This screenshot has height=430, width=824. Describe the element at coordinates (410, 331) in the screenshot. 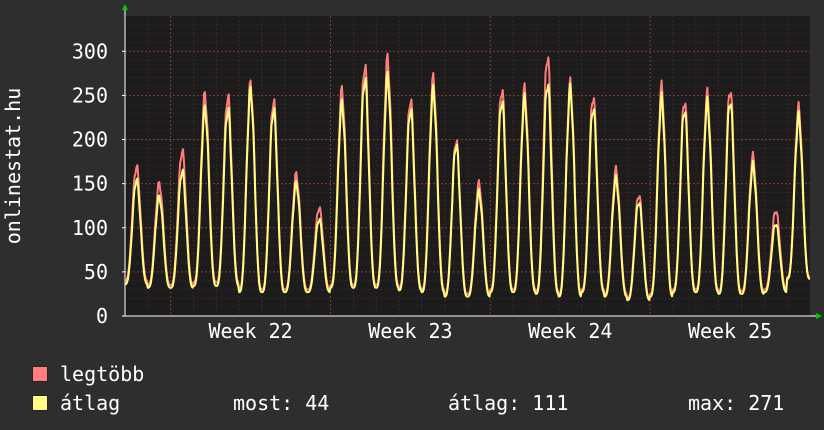

I see `x-tick-label: Week 23` at that location.